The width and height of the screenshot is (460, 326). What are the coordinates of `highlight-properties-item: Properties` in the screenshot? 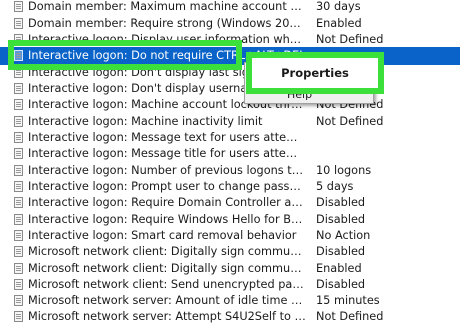 It's located at (315, 73).